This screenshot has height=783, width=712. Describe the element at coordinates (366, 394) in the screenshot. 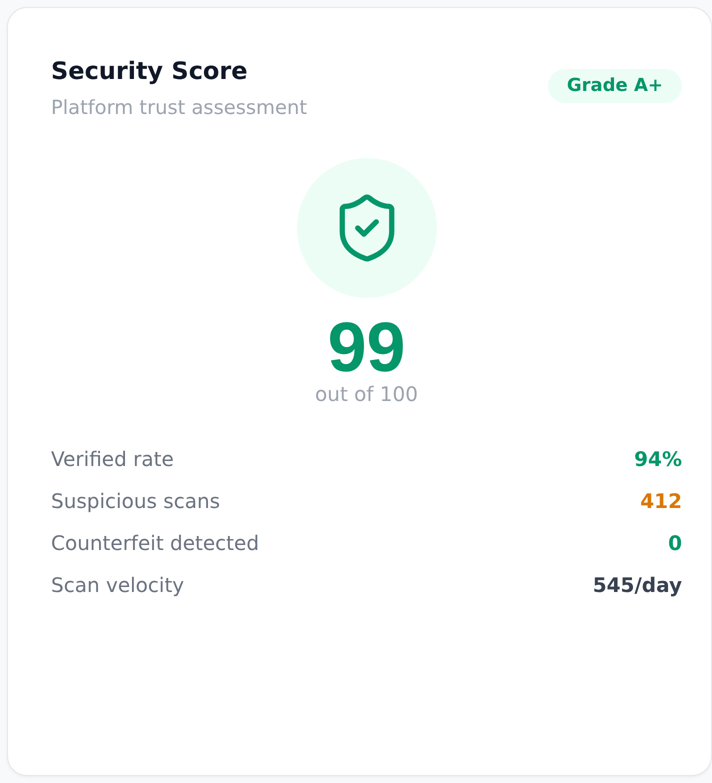

I see `score-caption: out of 100` at that location.